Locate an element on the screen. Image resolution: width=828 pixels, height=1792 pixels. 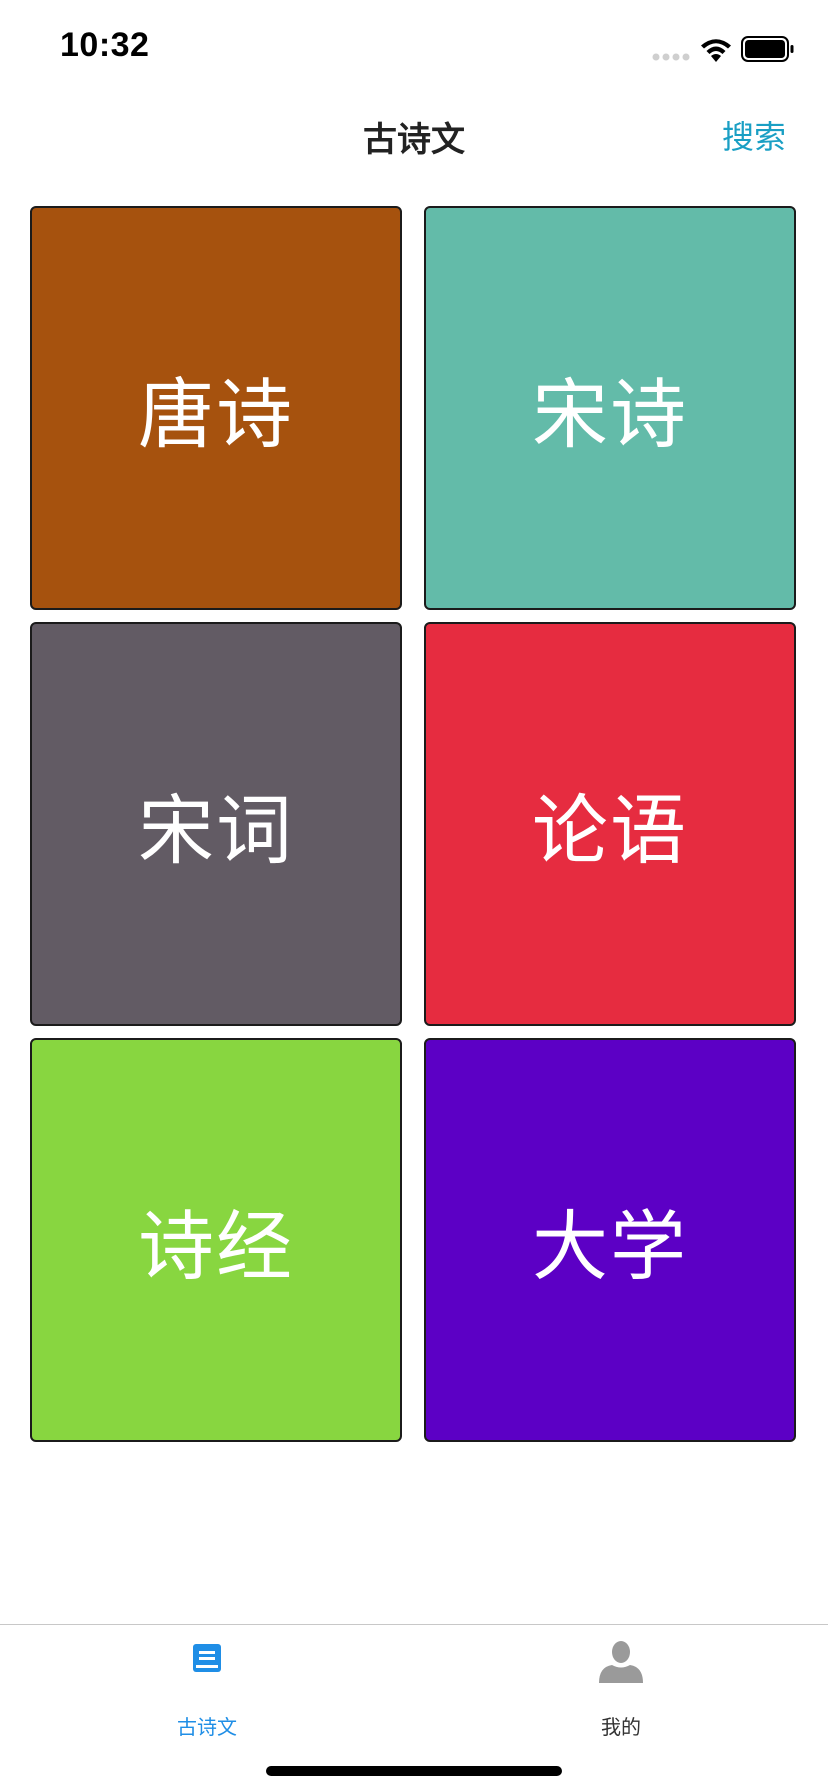
tile-daxue: 大学 is located at coordinates (610, 1240).